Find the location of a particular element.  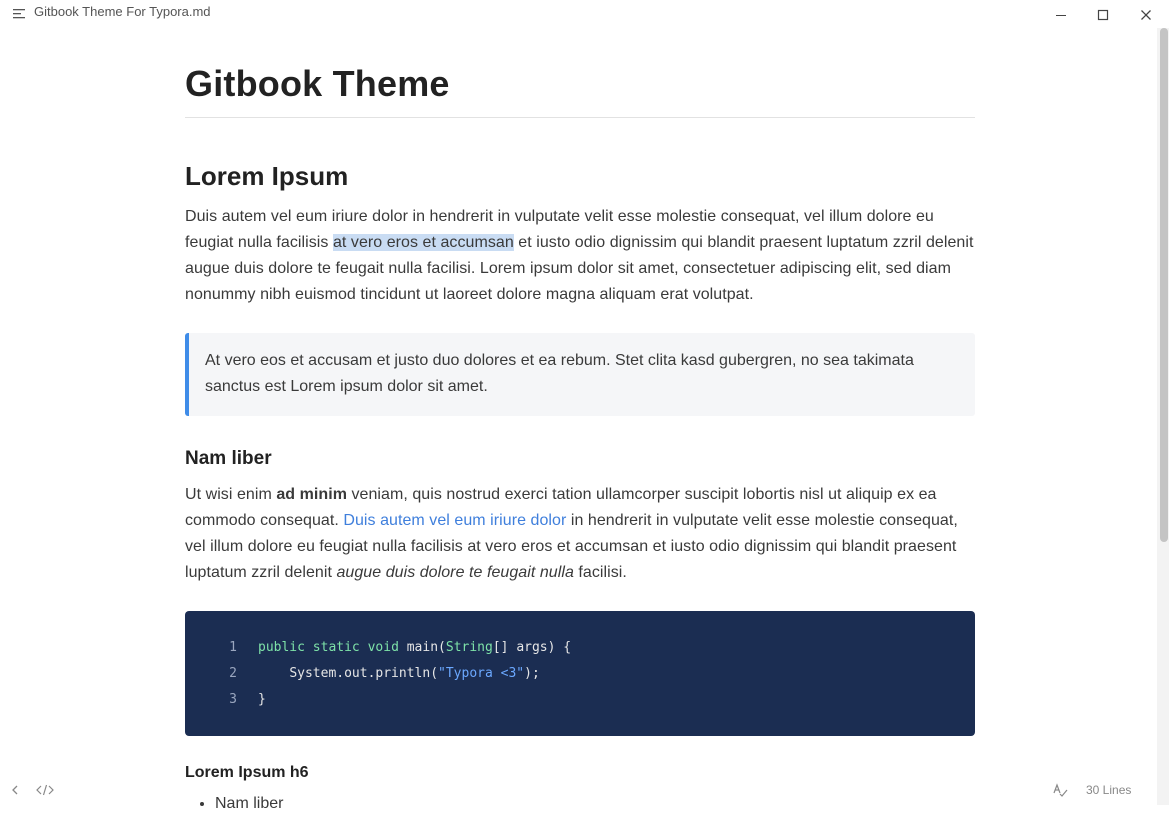

bold-text: ad minim is located at coordinates (311, 494).